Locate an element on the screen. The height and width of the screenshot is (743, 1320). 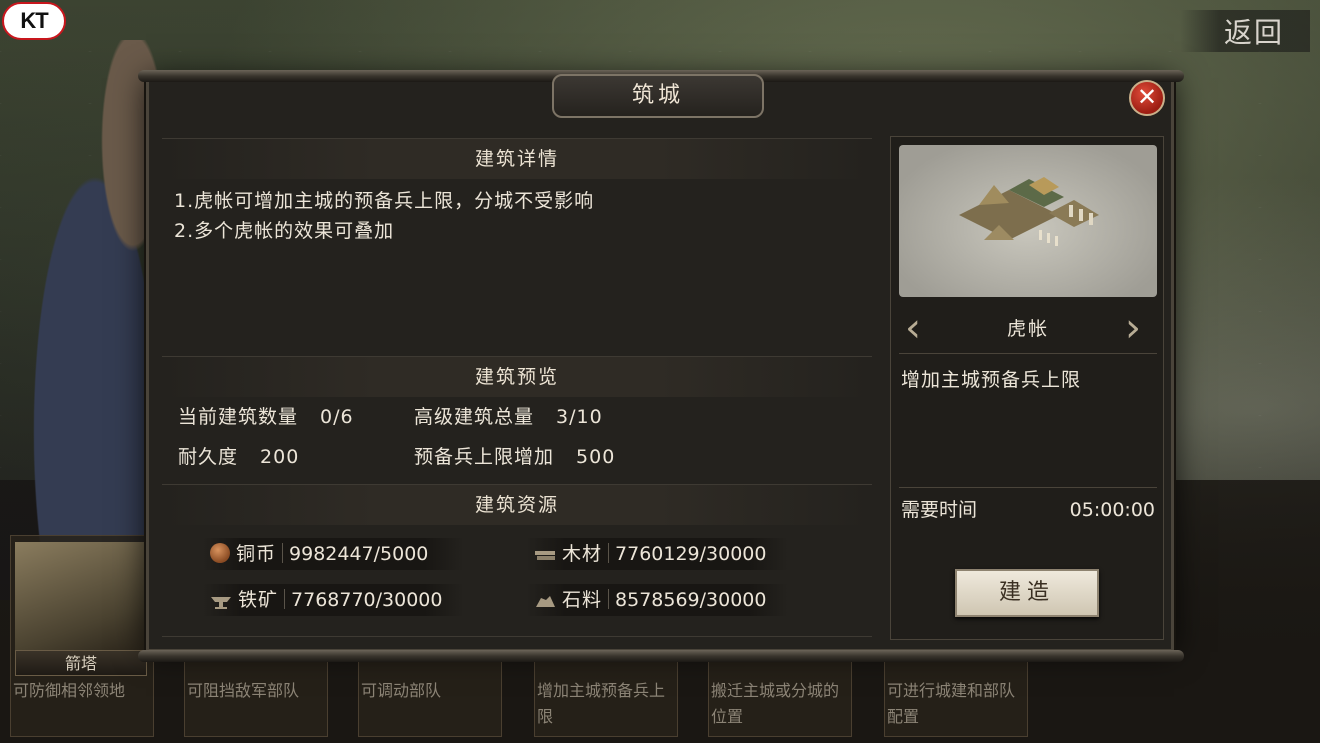
next-building-button: › is located at coordinates (1140, 328).